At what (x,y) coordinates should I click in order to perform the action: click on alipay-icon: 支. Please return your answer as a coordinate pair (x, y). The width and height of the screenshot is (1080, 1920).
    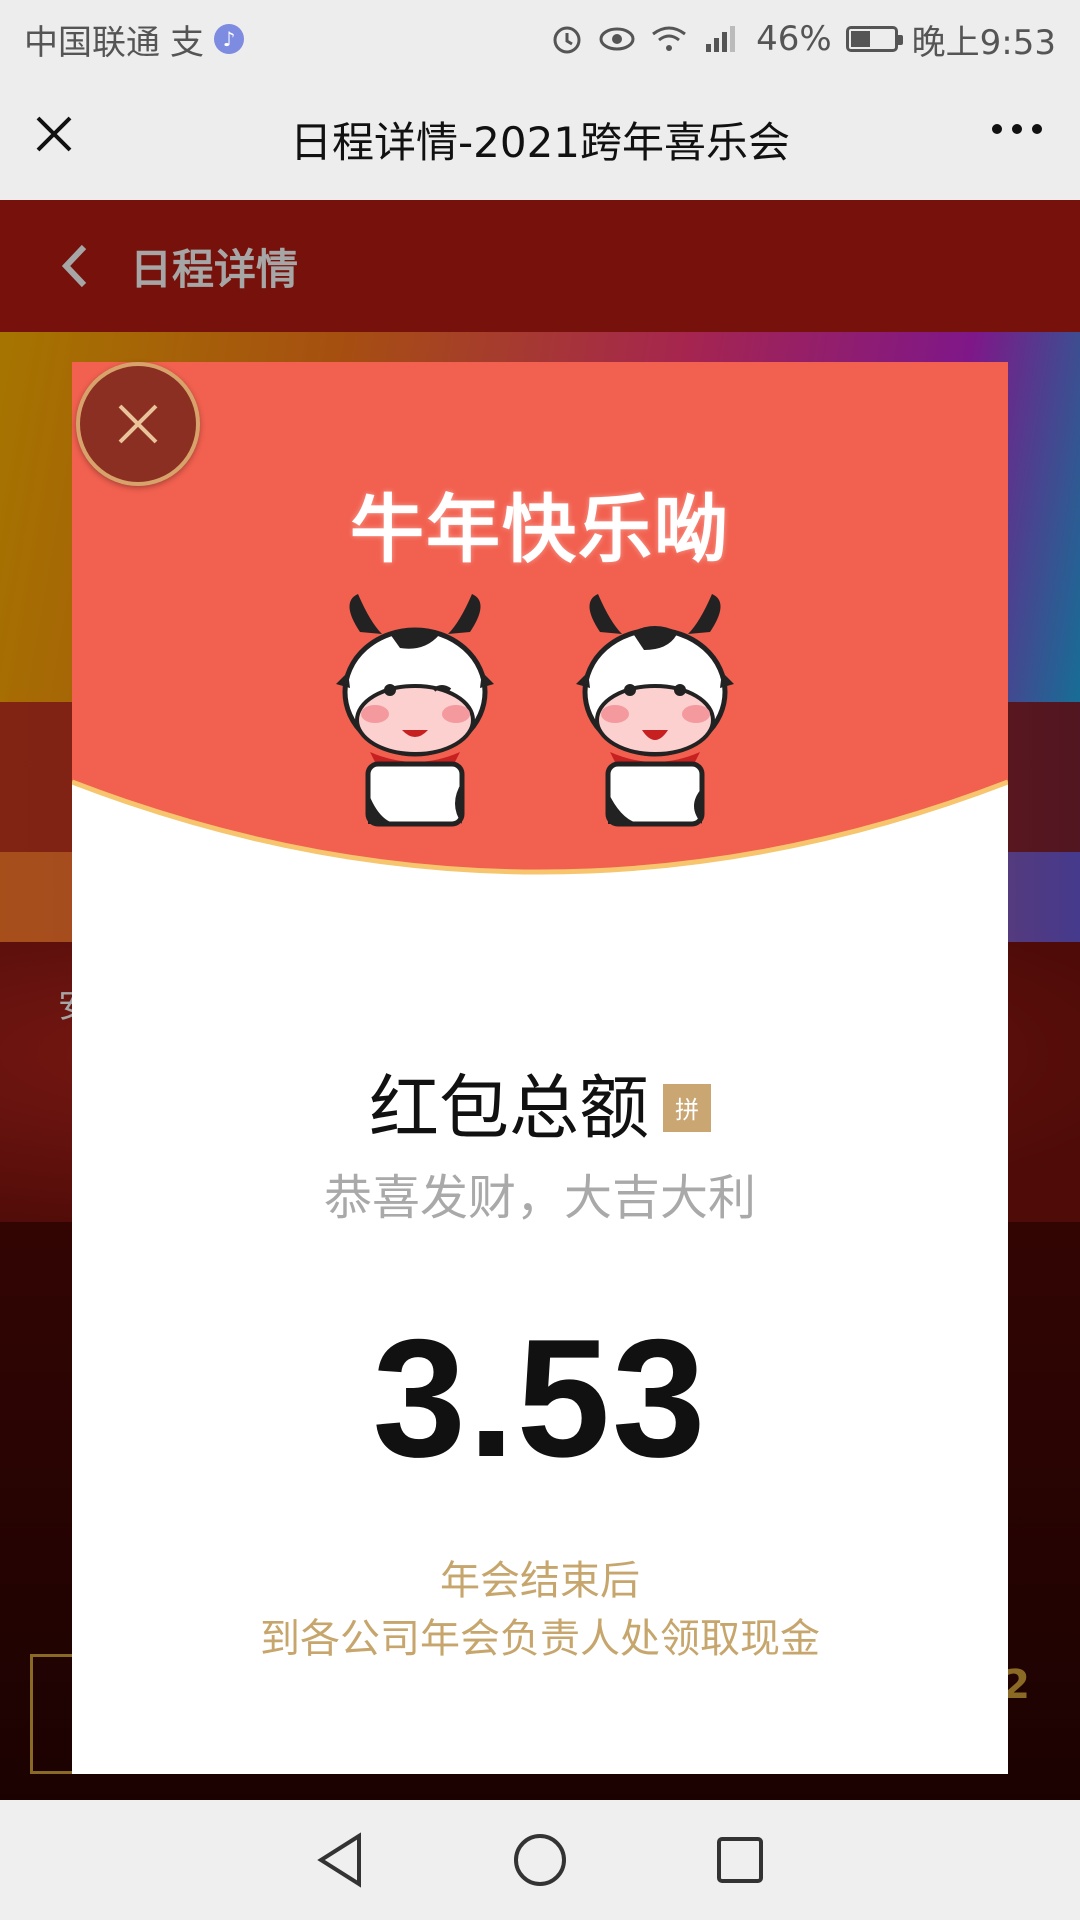
    Looking at the image, I should click on (187, 42).